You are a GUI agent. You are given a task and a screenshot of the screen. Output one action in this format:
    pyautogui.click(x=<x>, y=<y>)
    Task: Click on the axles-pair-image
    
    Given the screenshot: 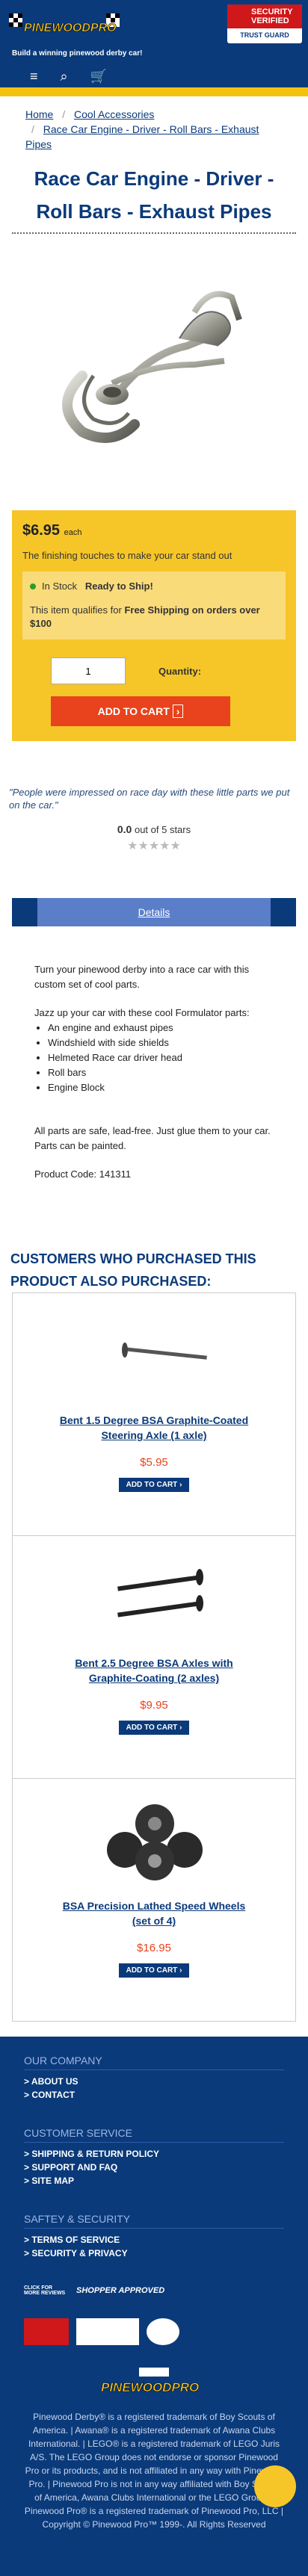 What is the action you would take?
    pyautogui.click(x=160, y=1593)
    